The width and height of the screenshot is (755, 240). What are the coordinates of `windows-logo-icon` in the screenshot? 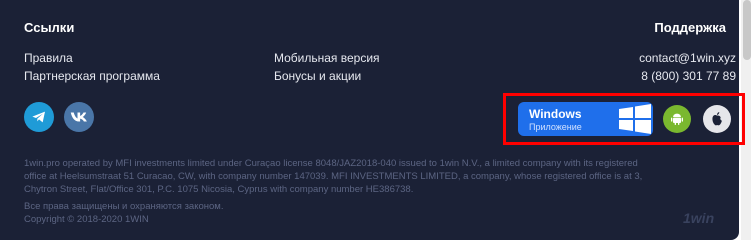 It's located at (635, 119).